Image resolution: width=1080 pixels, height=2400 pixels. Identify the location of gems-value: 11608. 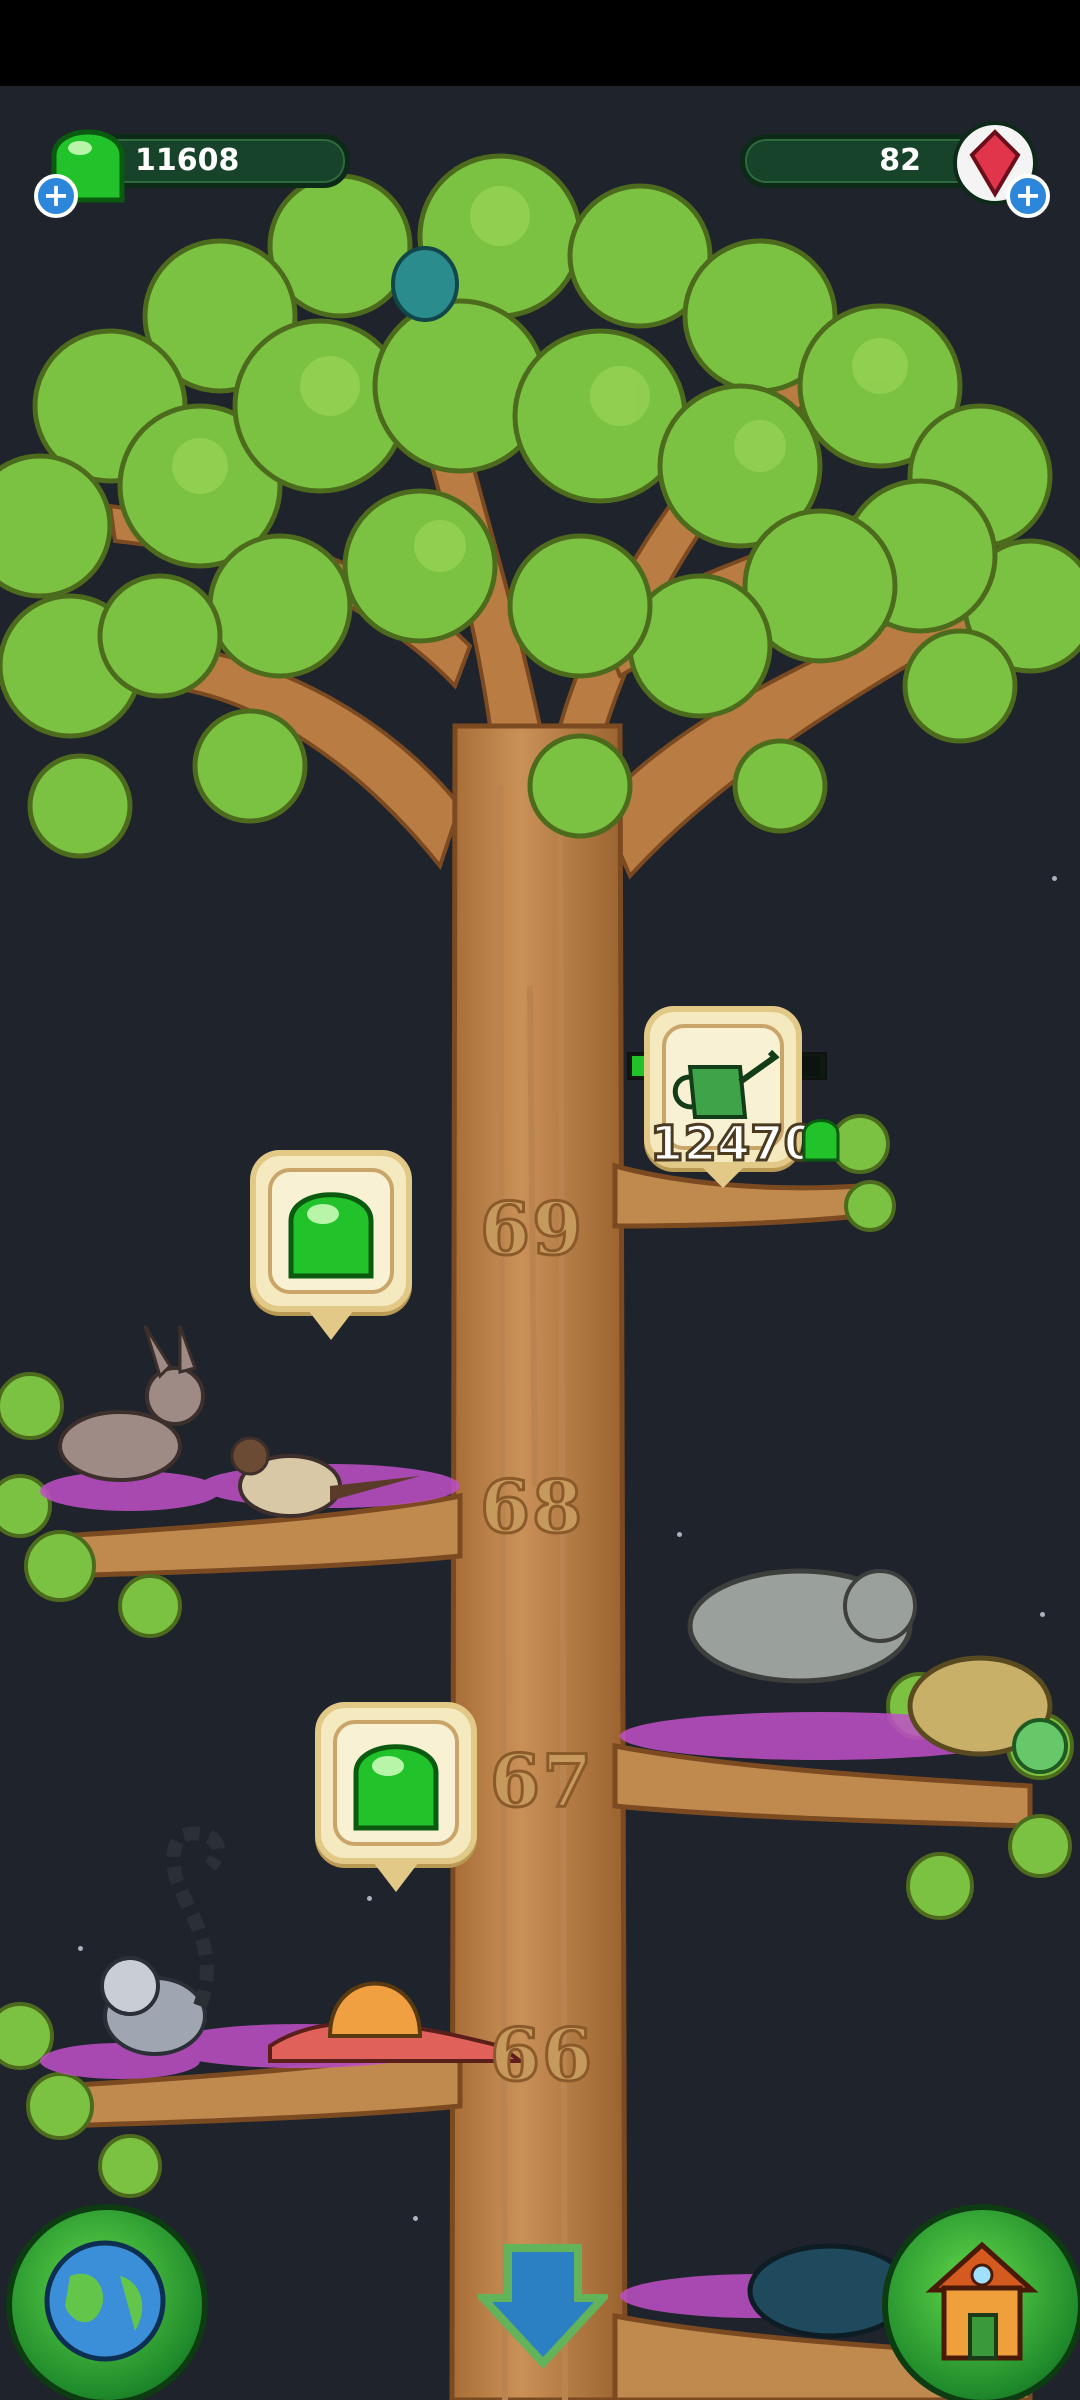
(187, 160).